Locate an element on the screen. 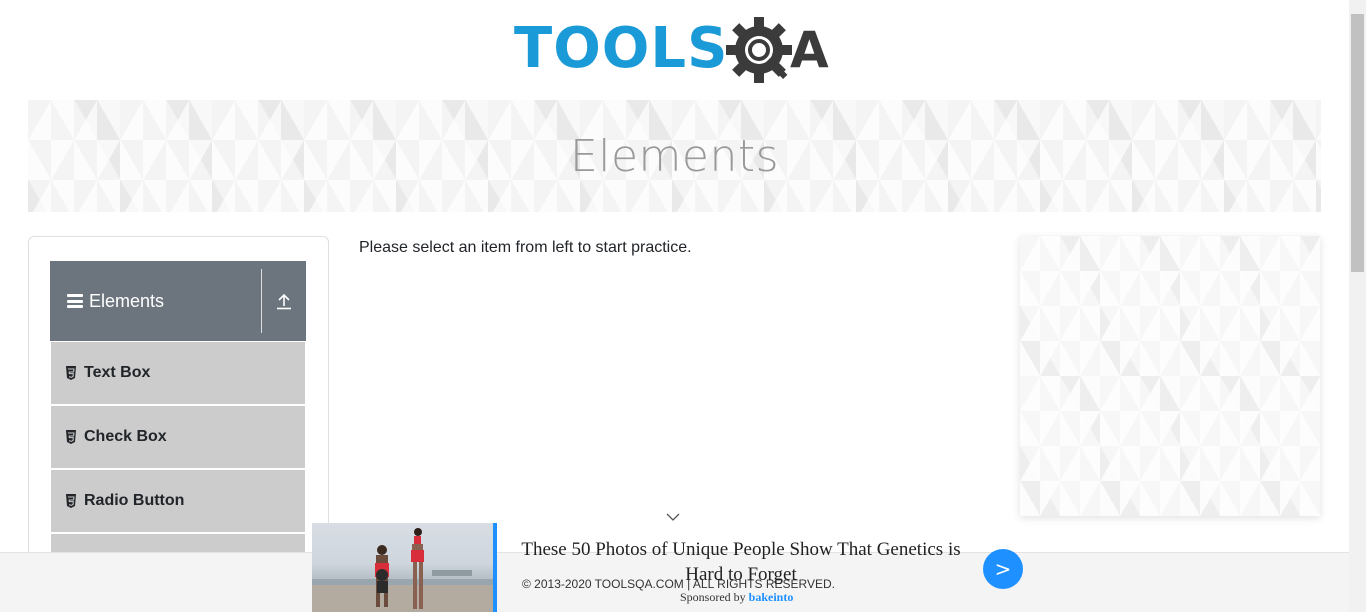 The width and height of the screenshot is (1366, 612). chevron-down-icon is located at coordinates (673, 516).